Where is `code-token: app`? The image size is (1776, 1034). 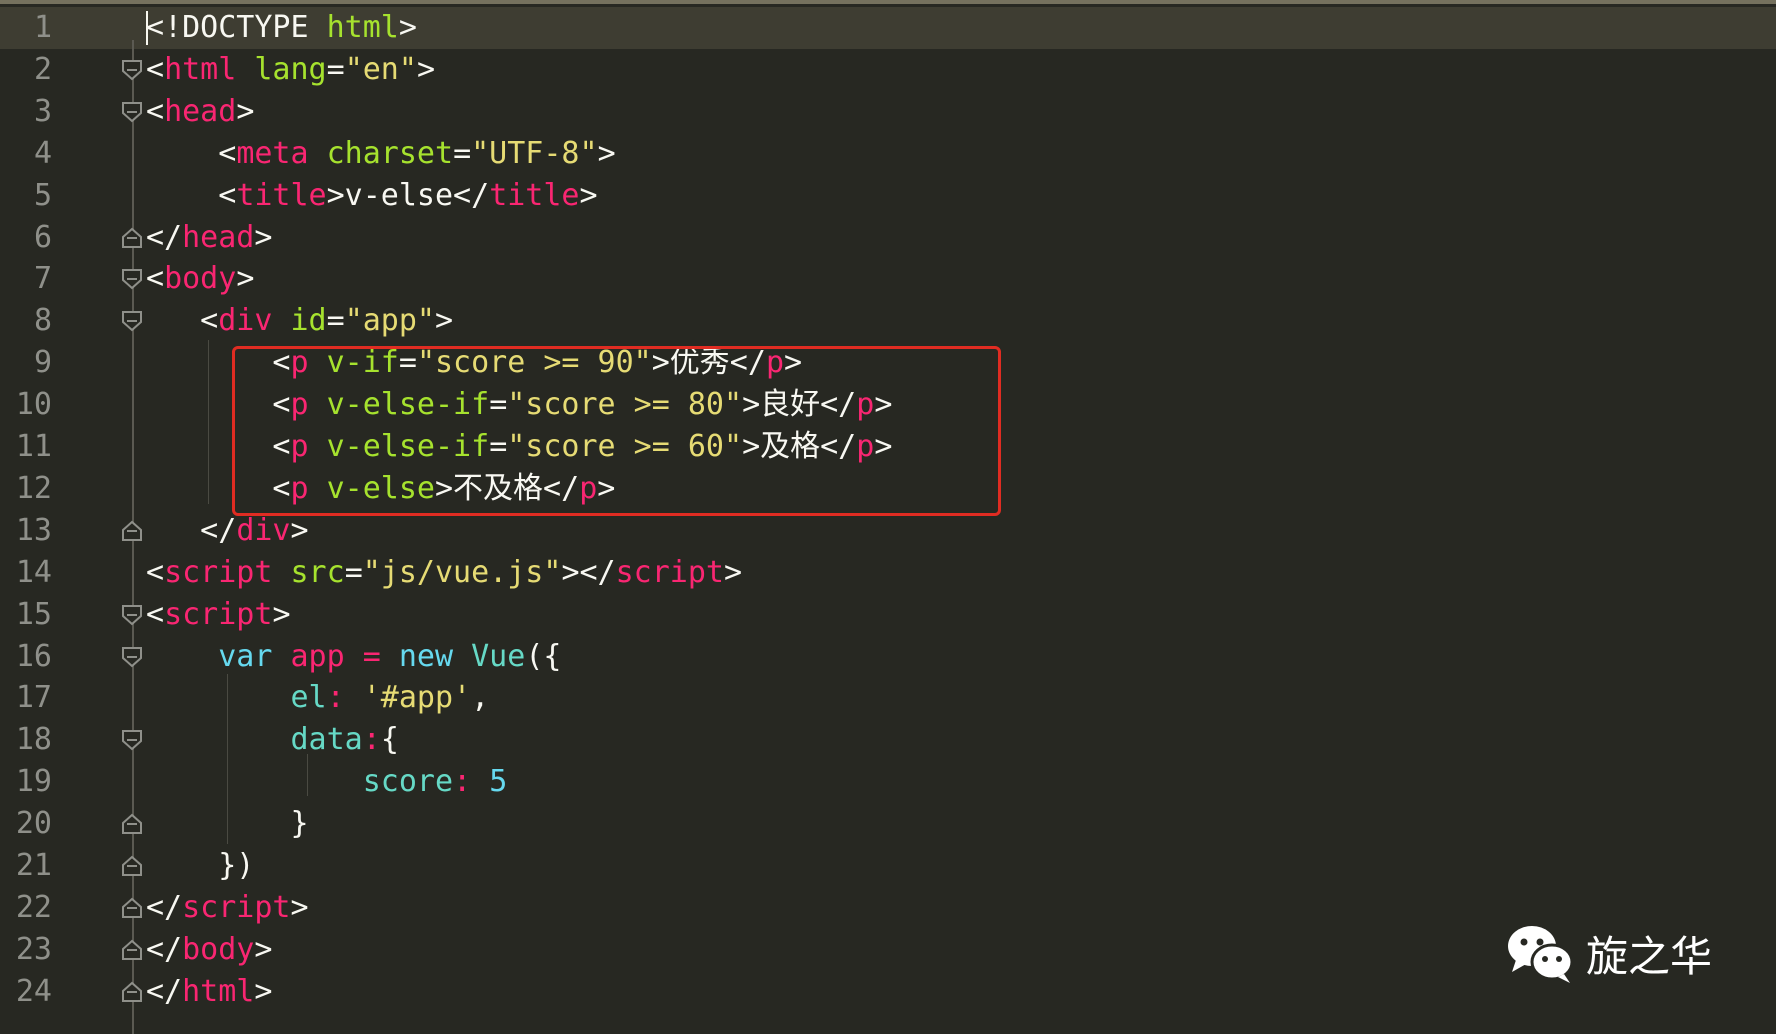
code-token: app is located at coordinates (317, 656).